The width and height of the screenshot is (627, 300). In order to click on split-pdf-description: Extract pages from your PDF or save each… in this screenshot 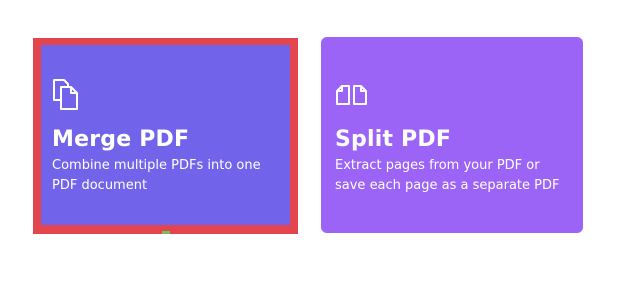, I will do `click(457, 176)`.